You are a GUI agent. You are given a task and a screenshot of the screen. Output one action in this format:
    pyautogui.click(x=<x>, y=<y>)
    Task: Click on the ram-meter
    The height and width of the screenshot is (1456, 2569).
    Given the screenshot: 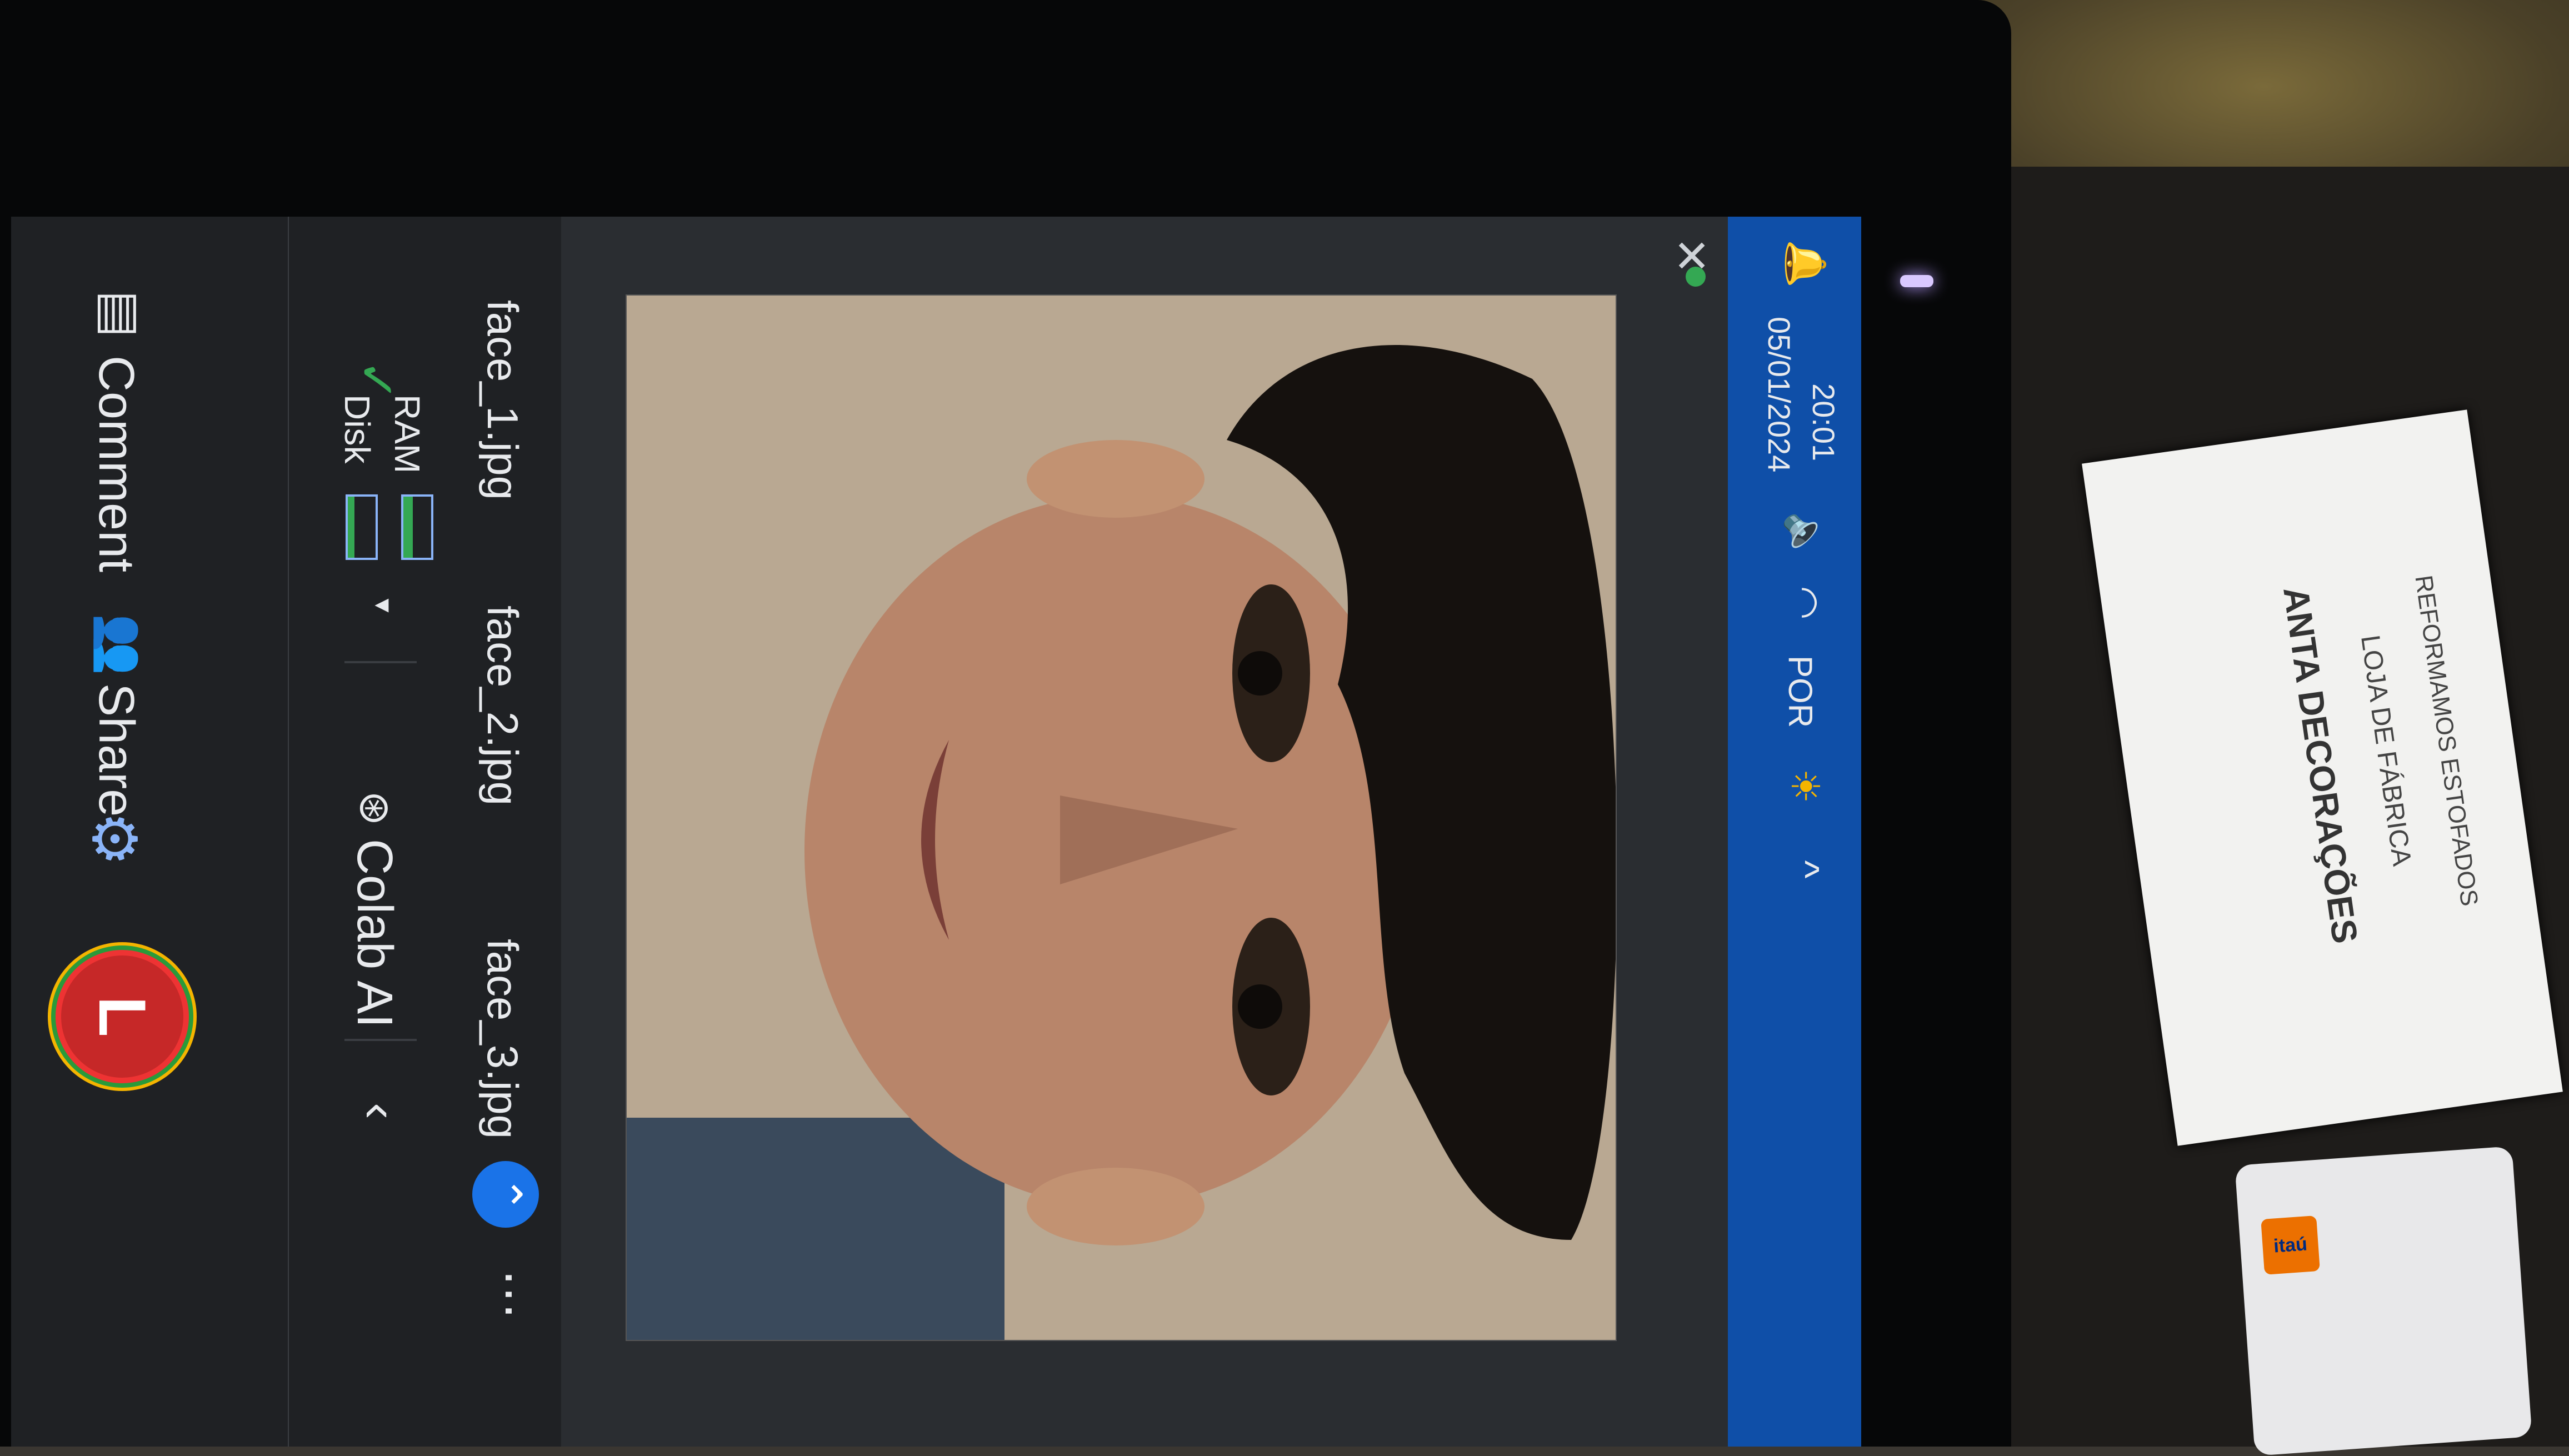 What is the action you would take?
    pyautogui.click(x=417, y=527)
    